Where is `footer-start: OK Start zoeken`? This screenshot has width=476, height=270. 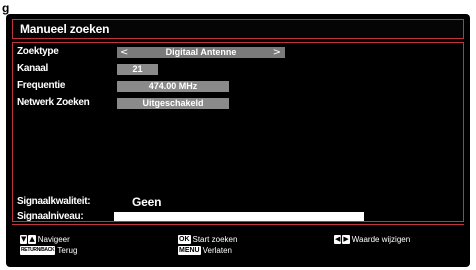 footer-start: OK Start zoeken is located at coordinates (207, 239).